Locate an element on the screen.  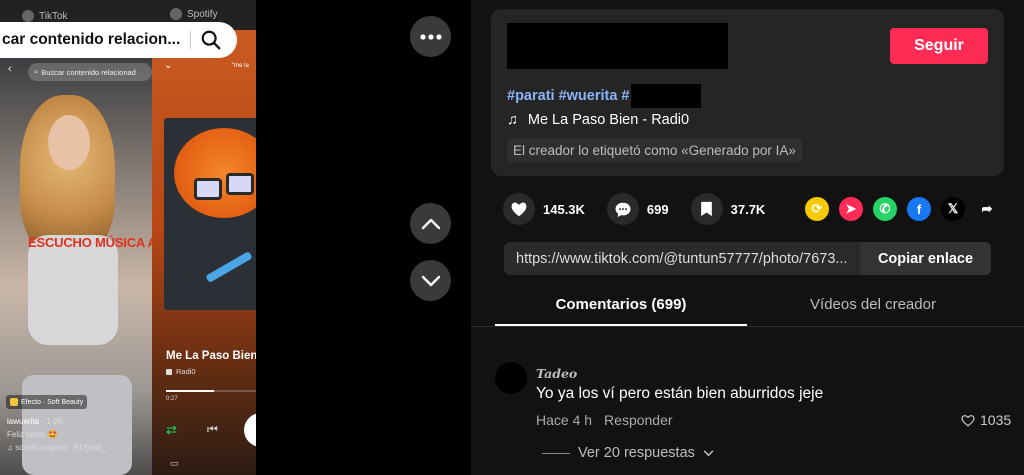
hashtag-wuerita: #wuerita is located at coordinates (588, 96).